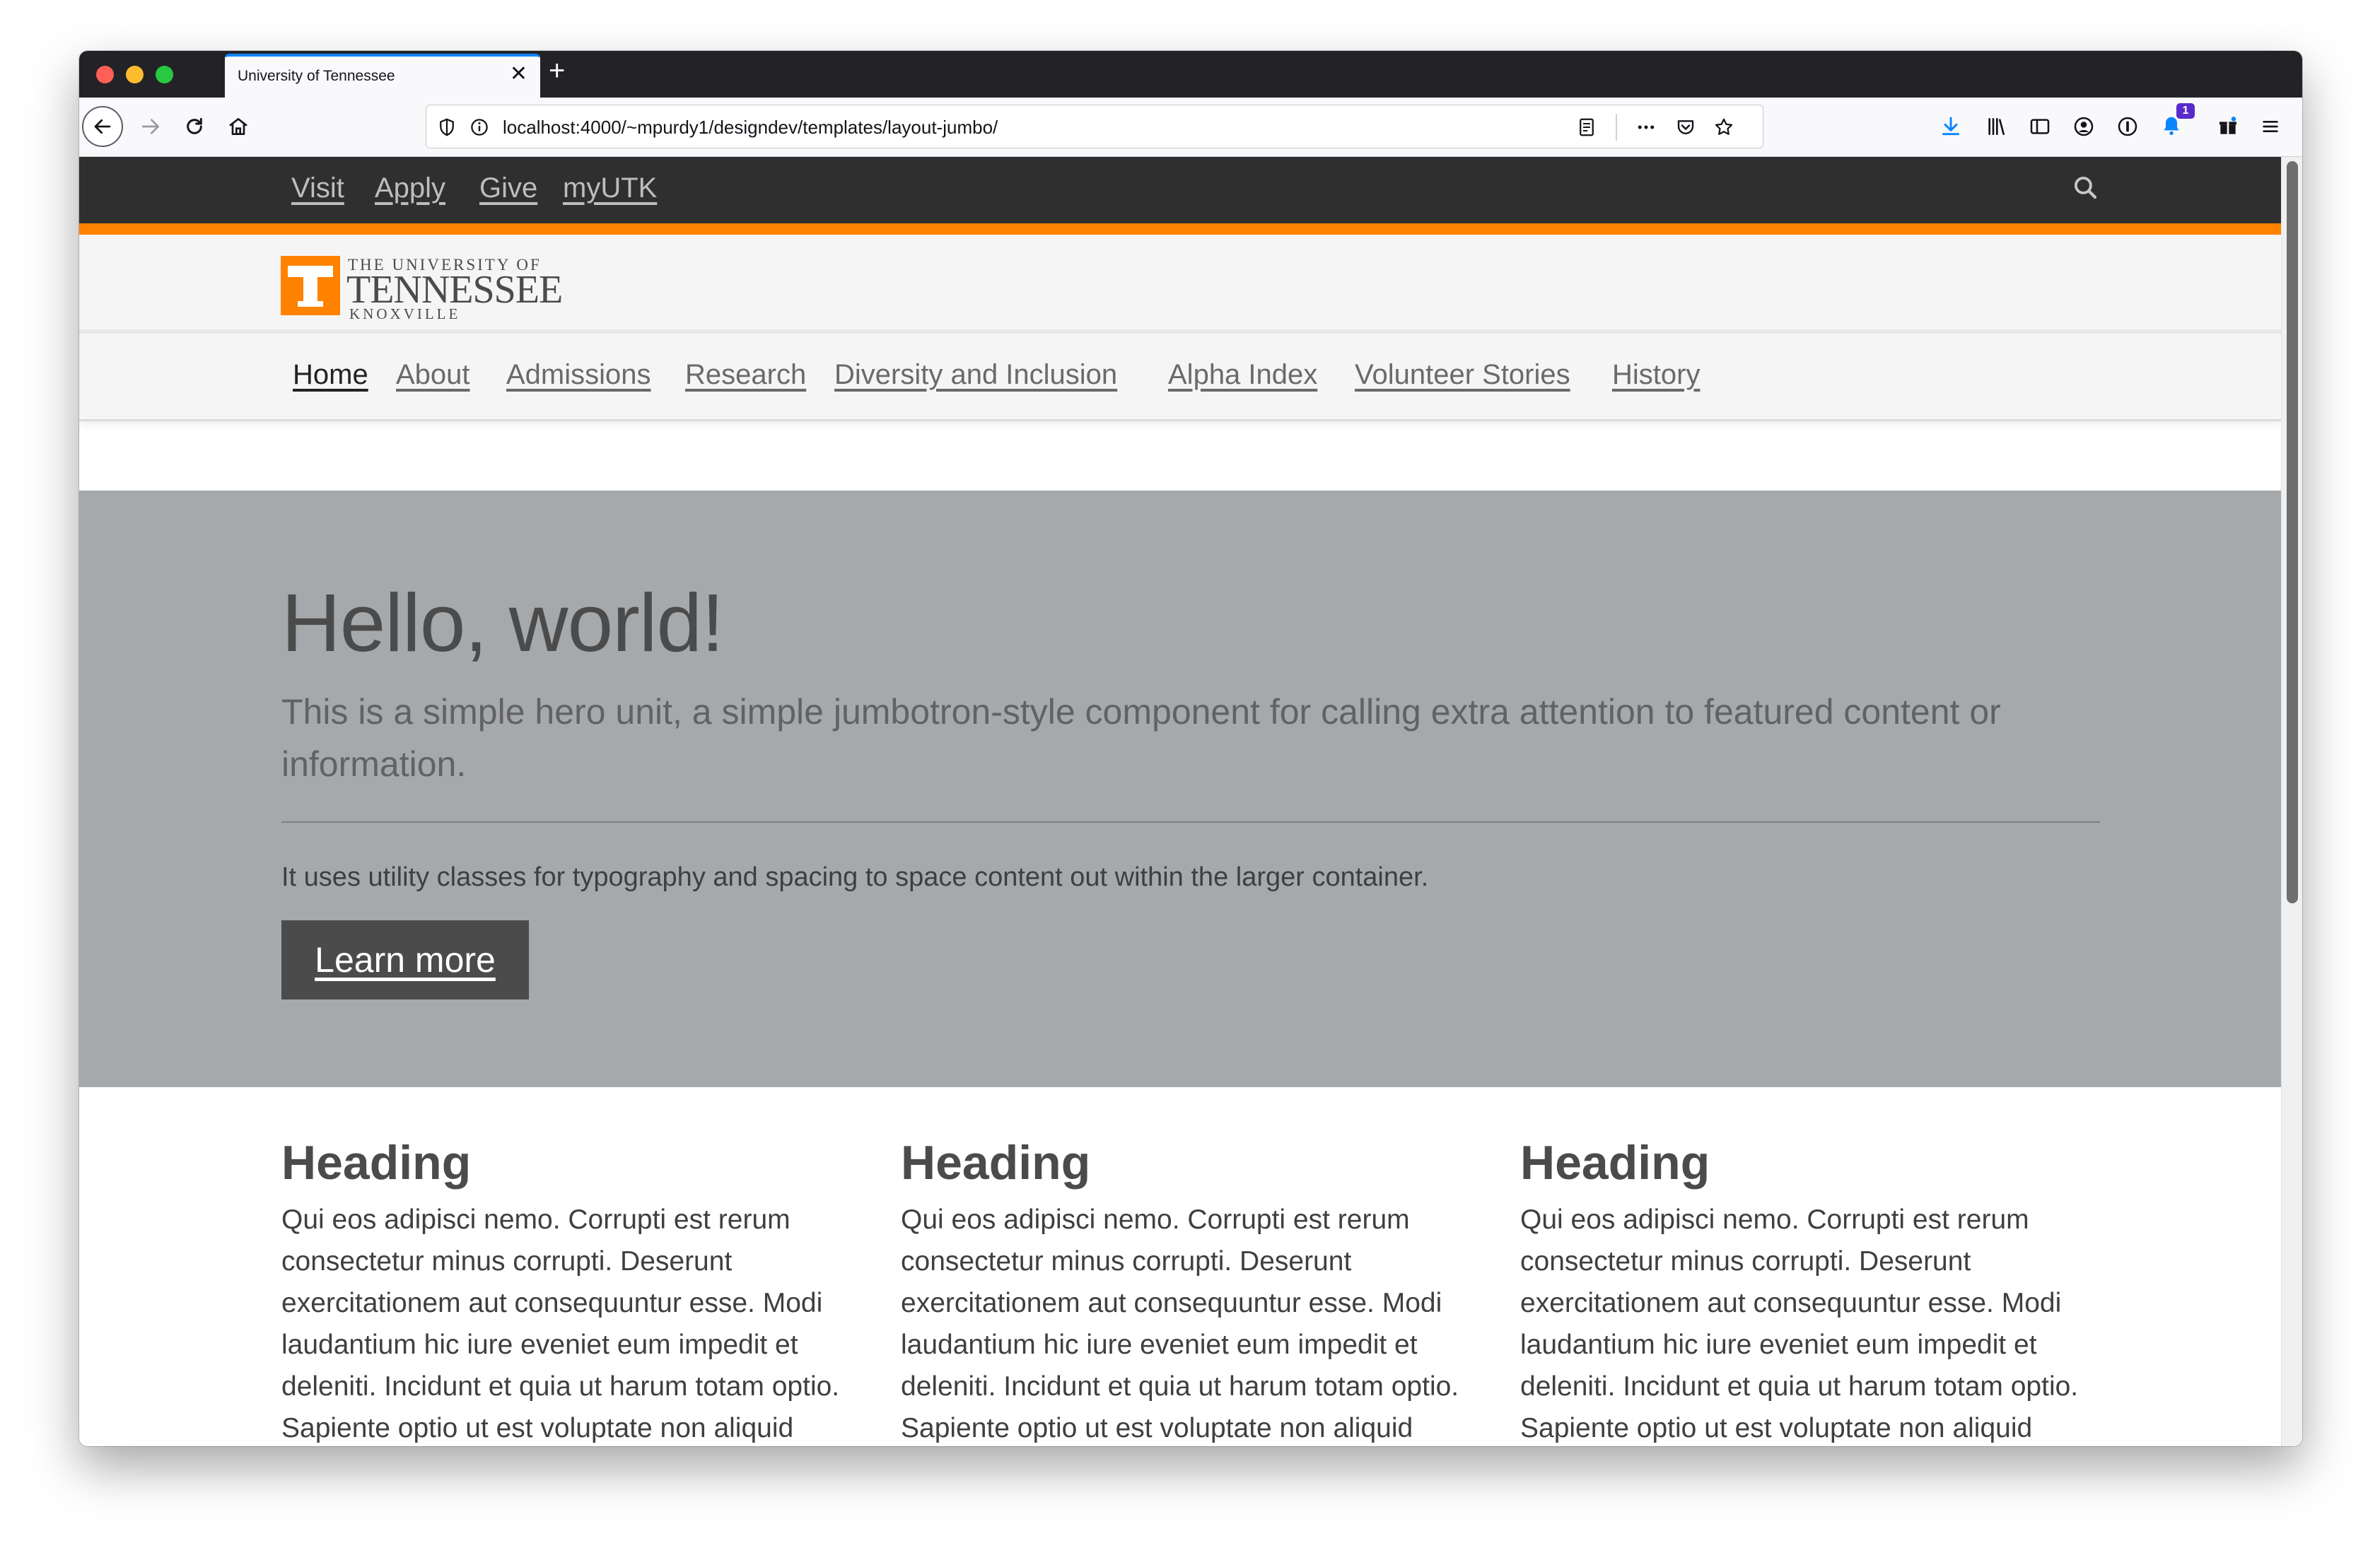 This screenshot has height=1548, width=2380. I want to click on nav-item-admissions: Admissions, so click(578, 375).